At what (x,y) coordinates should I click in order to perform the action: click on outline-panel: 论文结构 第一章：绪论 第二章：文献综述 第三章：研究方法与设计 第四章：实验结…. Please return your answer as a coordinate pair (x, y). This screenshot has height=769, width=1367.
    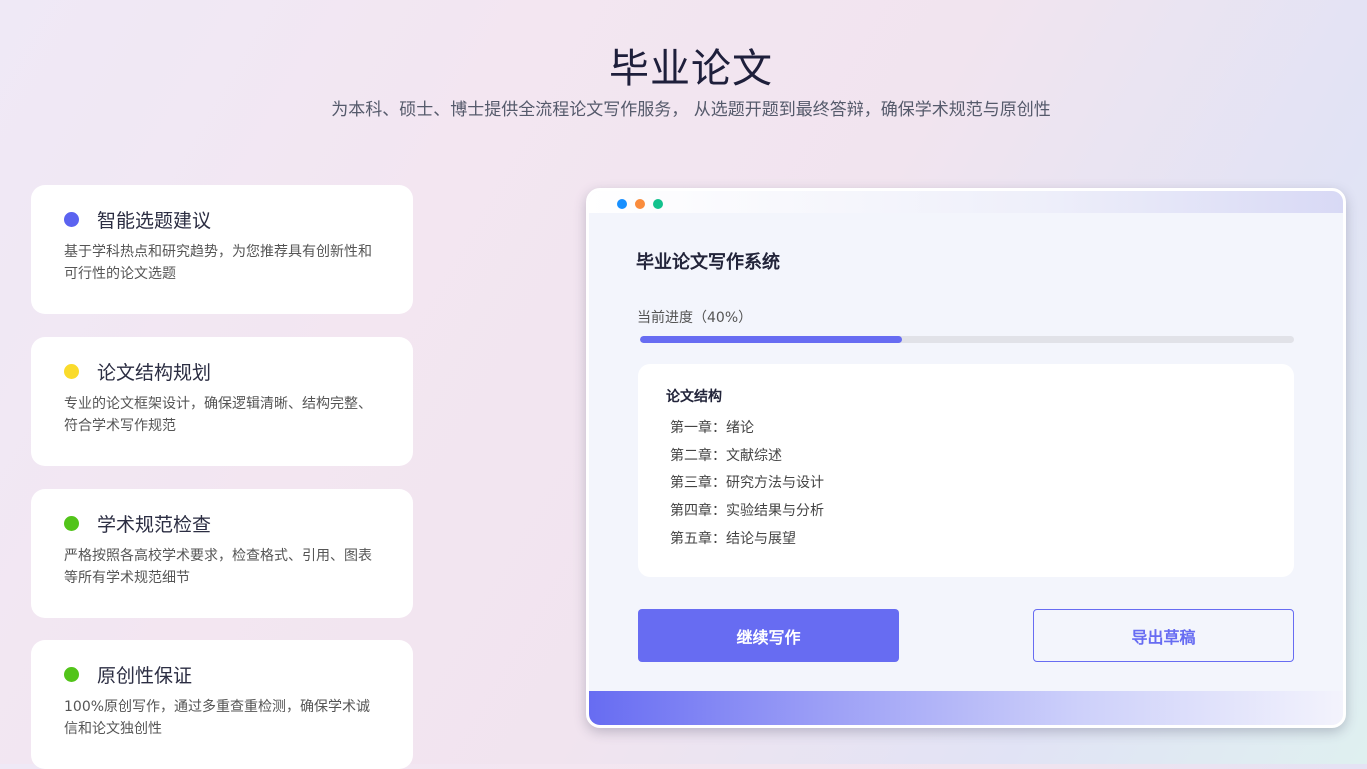
    Looking at the image, I should click on (966, 470).